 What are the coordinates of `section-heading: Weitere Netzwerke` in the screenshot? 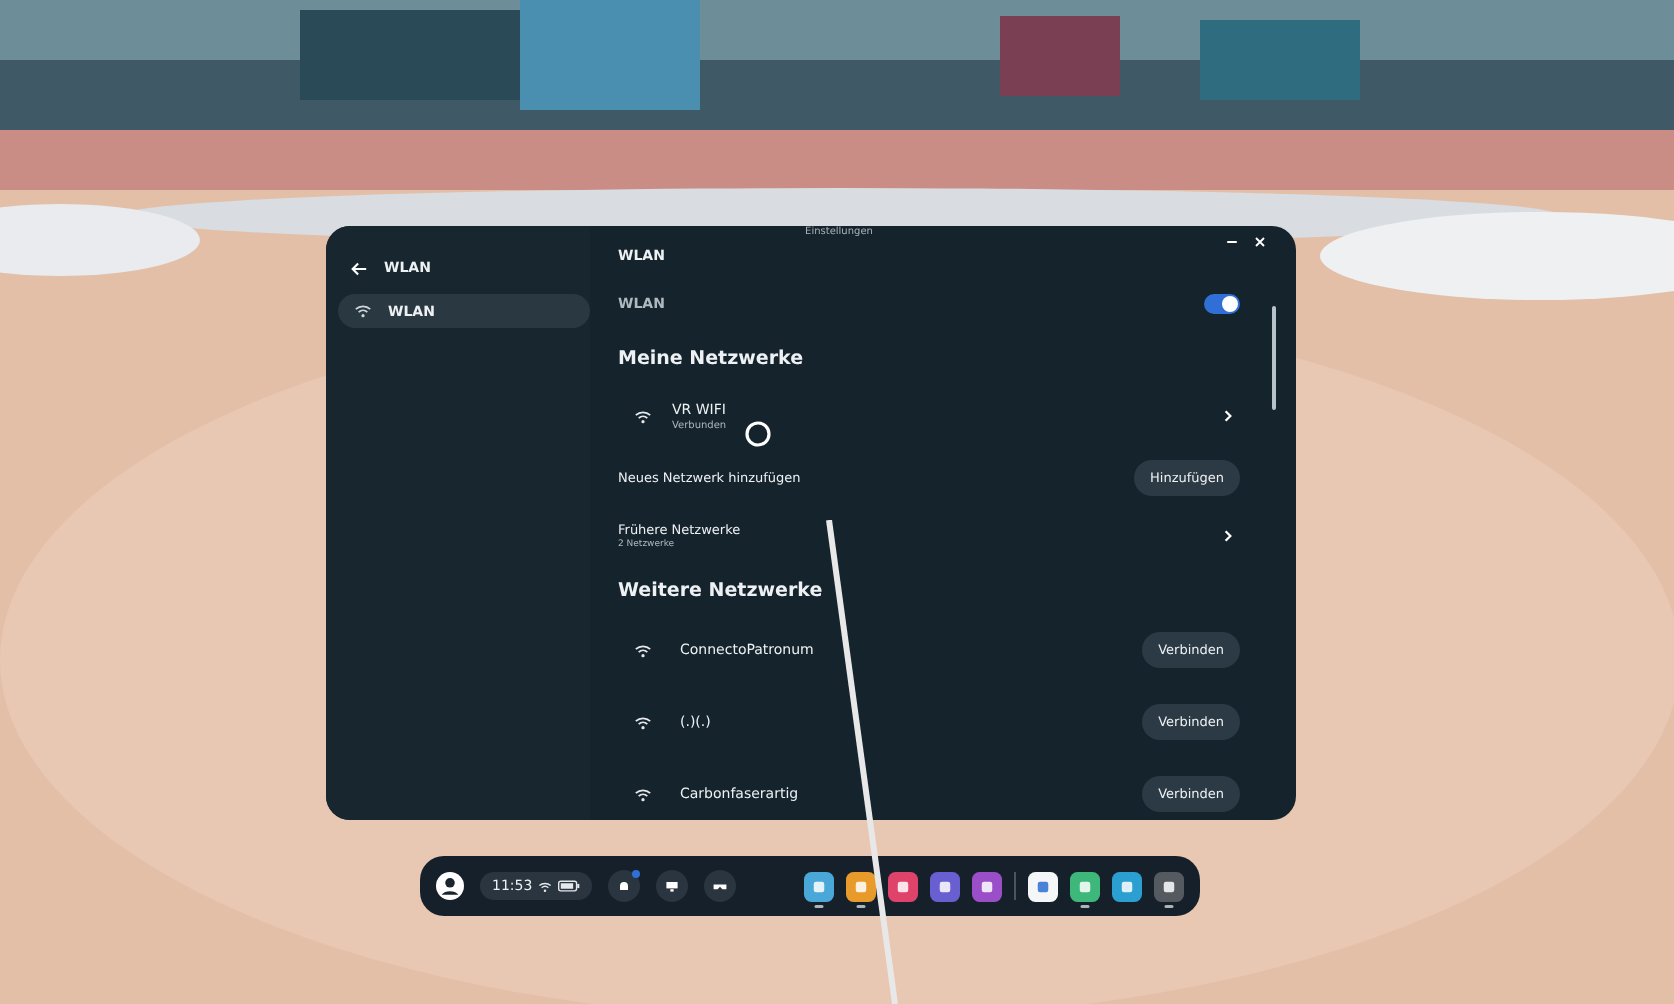 It's located at (720, 590).